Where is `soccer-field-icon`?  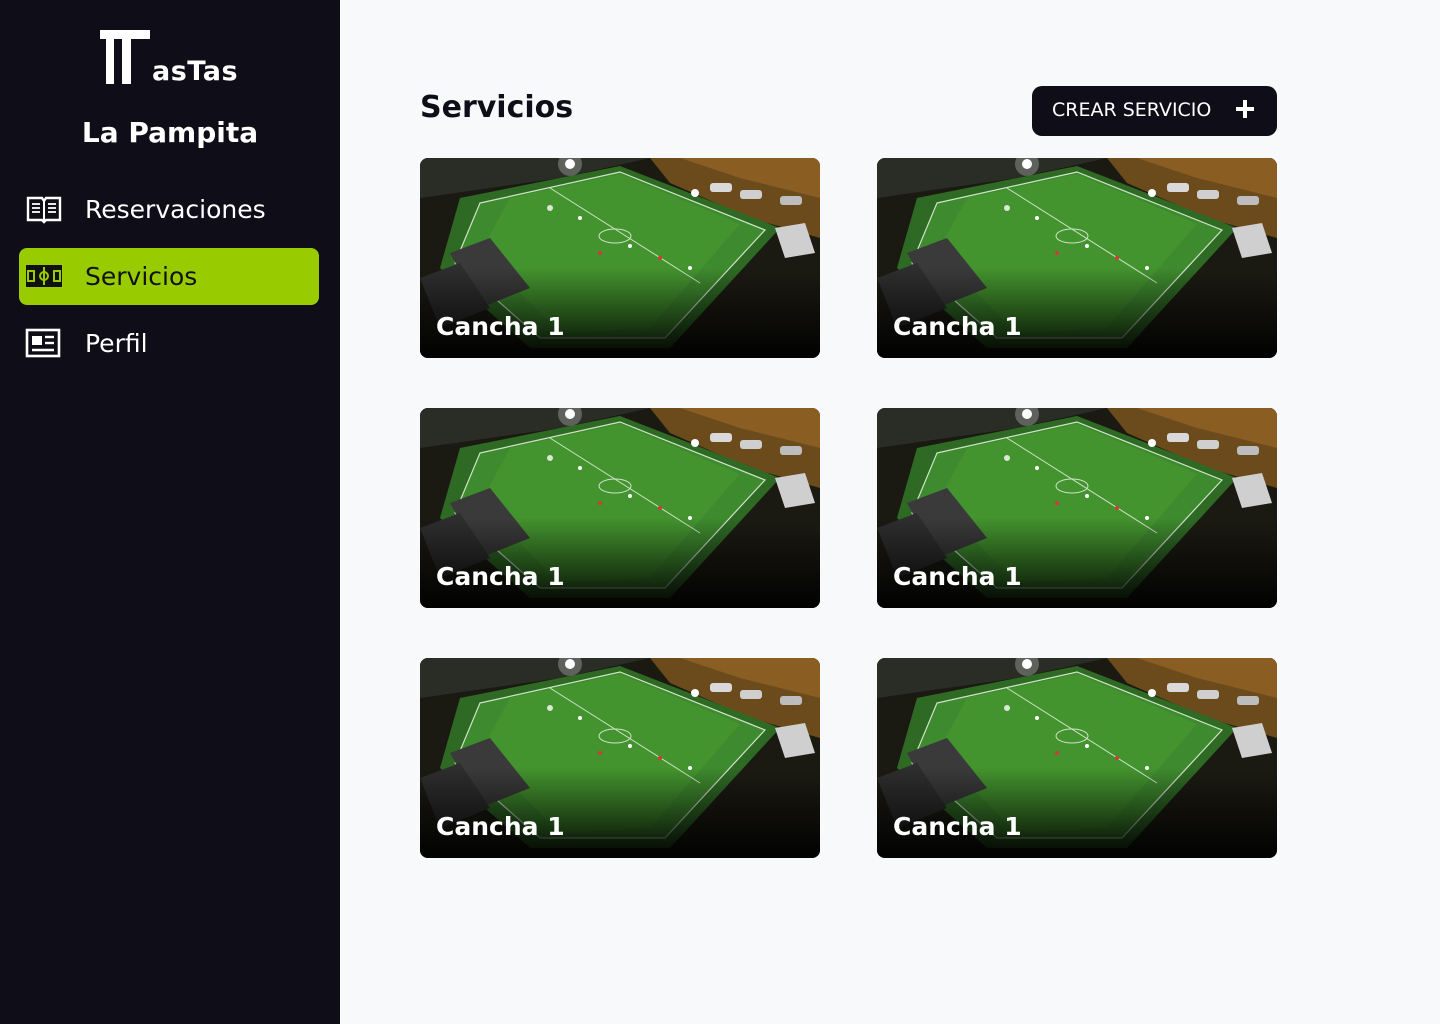
soccer-field-icon is located at coordinates (44, 276).